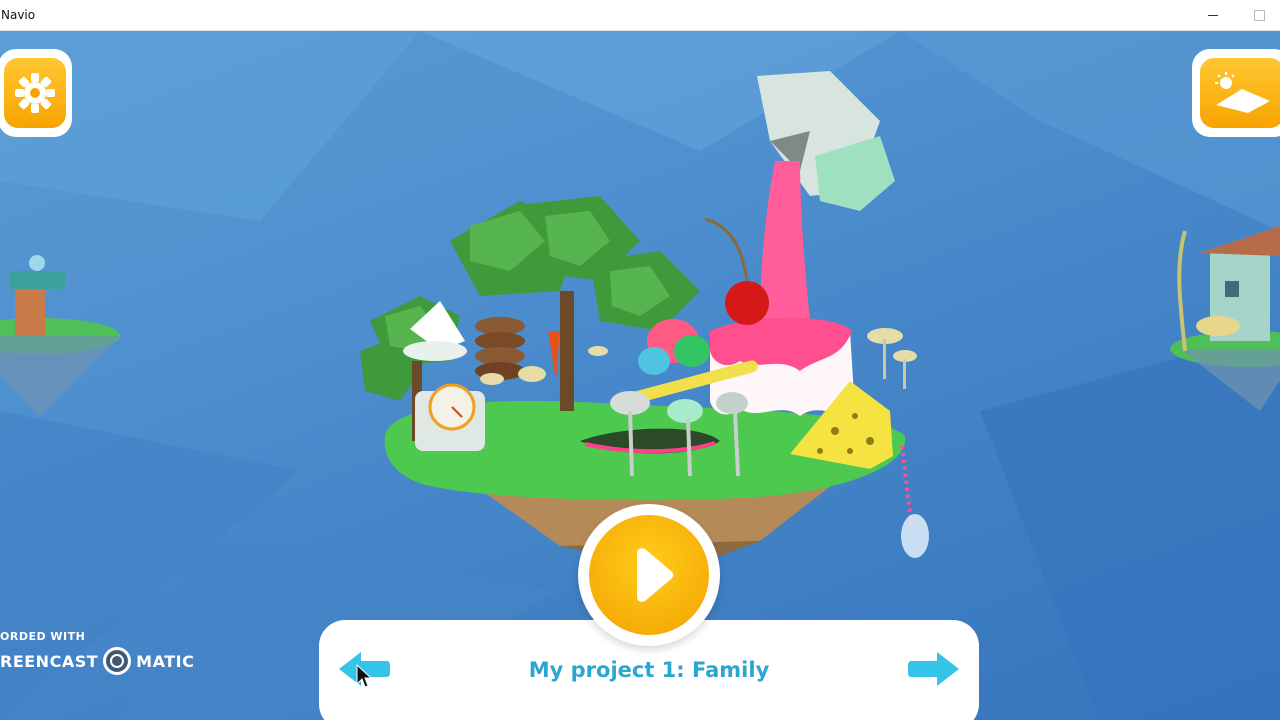  Describe the element at coordinates (1213, 15) in the screenshot. I see `minimize-button` at that location.